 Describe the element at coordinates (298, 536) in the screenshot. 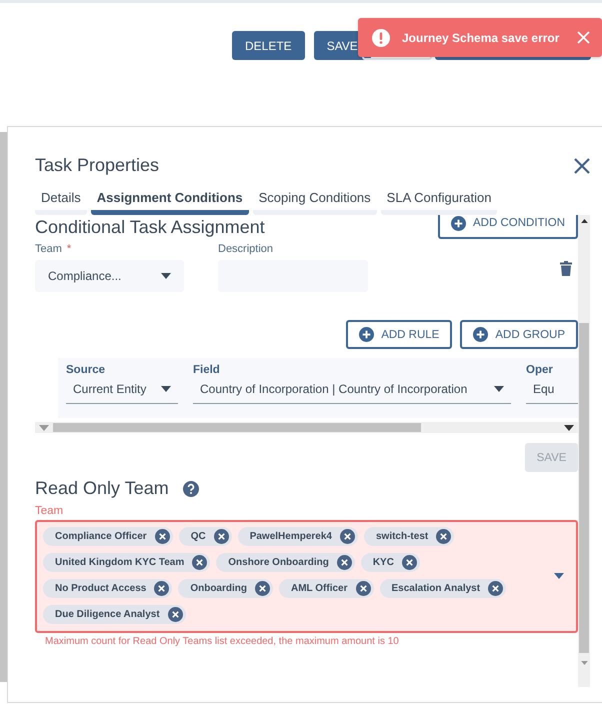

I see `team-tag: PawelHemperek4` at that location.